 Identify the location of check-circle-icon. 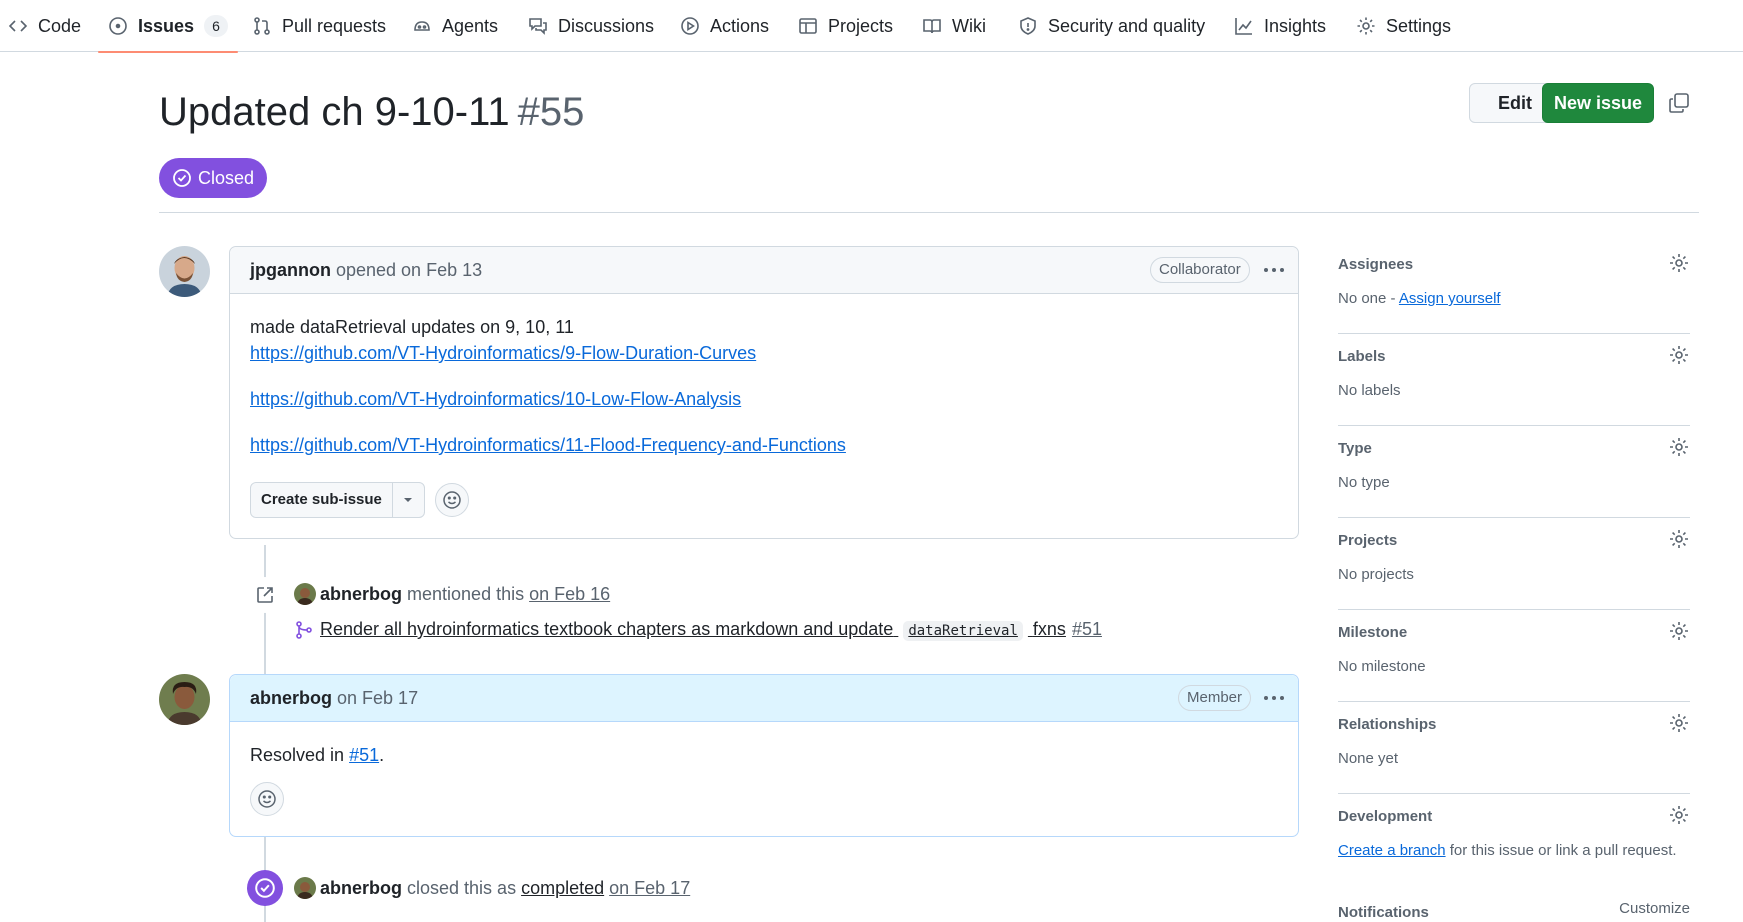
(182, 178).